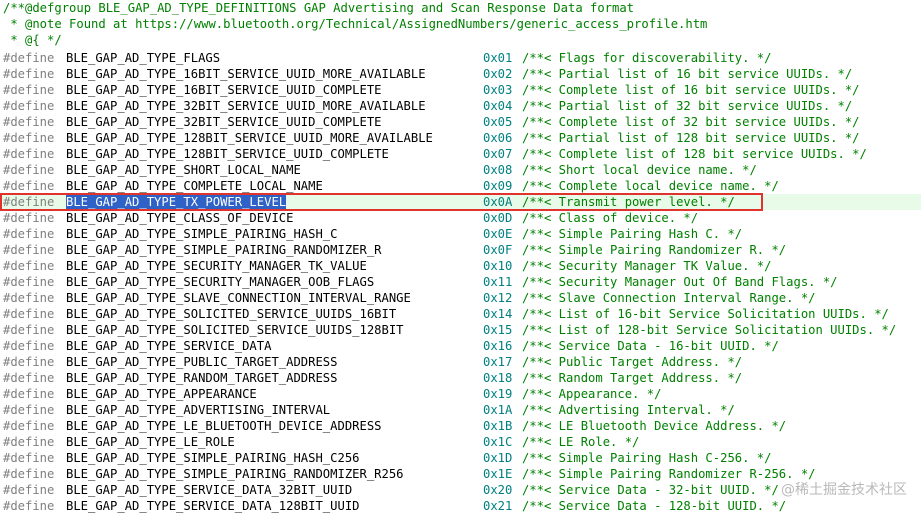 The height and width of the screenshot is (514, 921). I want to click on define-comment: /**< Simple Pairing Hash C-256. */, so click(647, 458).